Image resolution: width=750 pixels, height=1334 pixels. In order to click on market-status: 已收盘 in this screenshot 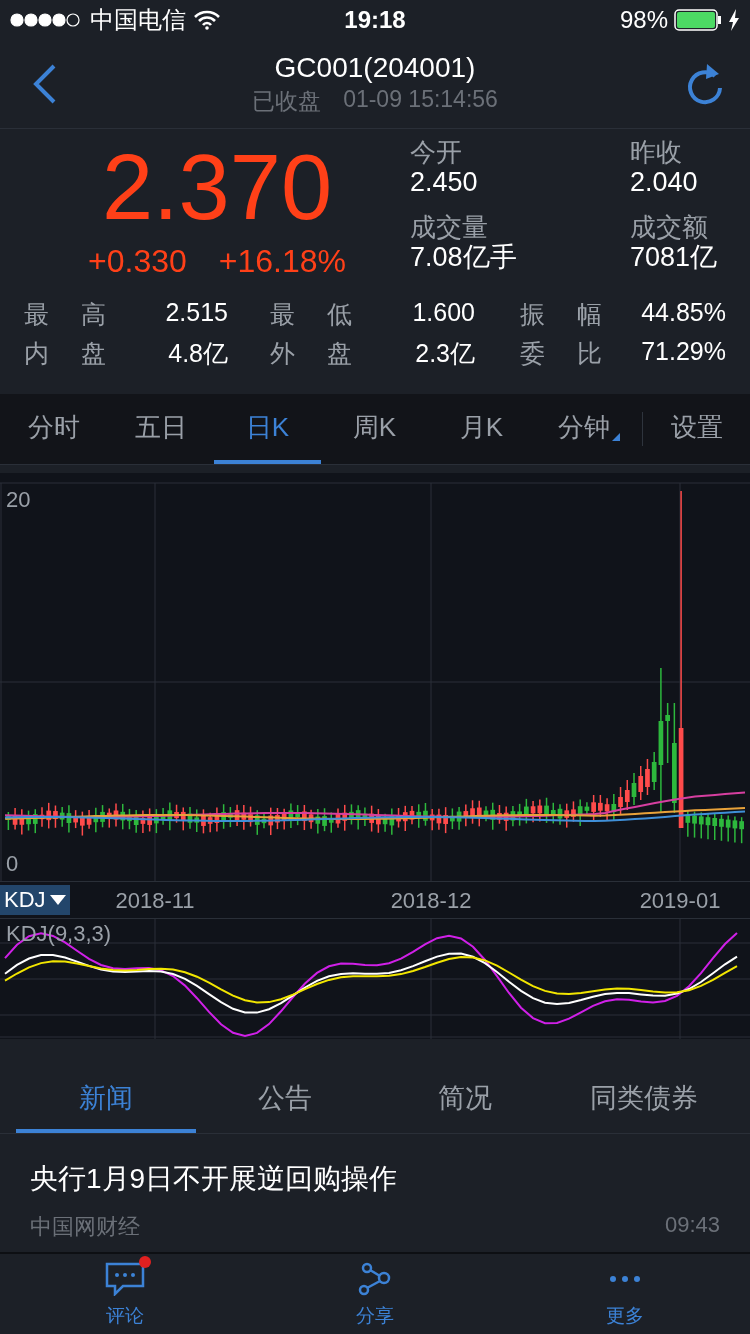, I will do `click(287, 101)`.